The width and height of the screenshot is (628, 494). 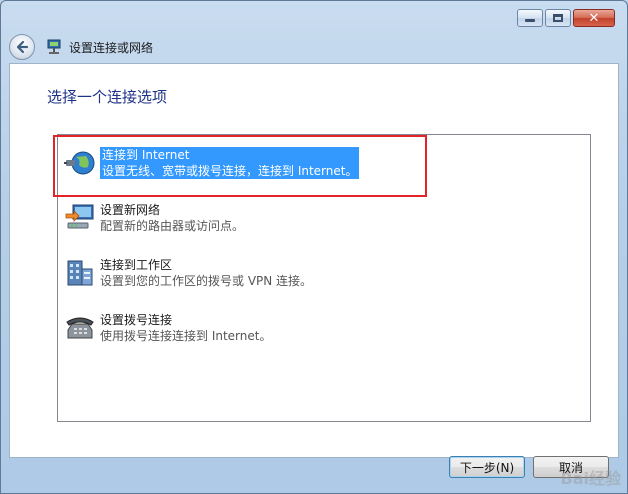 What do you see at coordinates (54, 46) in the screenshot?
I see `network-wizard-icon` at bounding box center [54, 46].